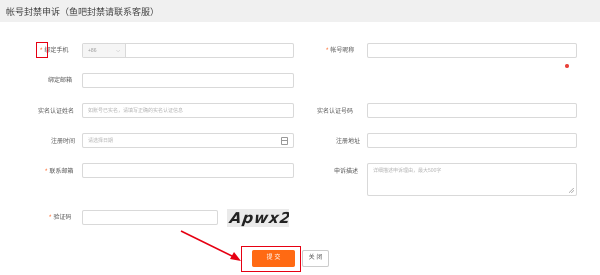 Image resolution: width=600 pixels, height=275 pixels. I want to click on arrow-head, so click(235, 256).